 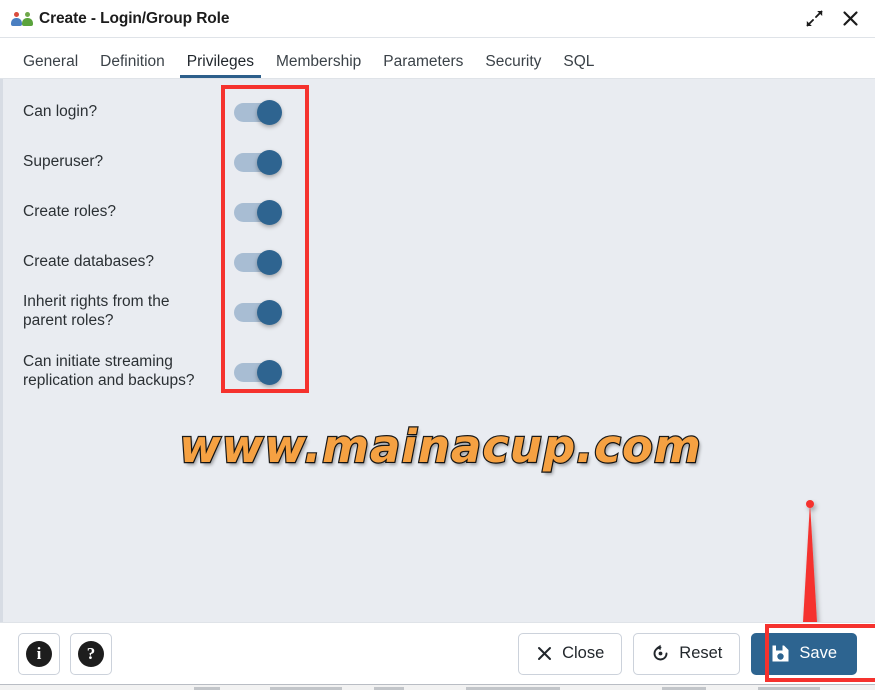 I want to click on dialog-titlebar: Create - Login/Group Role, so click(x=437, y=19).